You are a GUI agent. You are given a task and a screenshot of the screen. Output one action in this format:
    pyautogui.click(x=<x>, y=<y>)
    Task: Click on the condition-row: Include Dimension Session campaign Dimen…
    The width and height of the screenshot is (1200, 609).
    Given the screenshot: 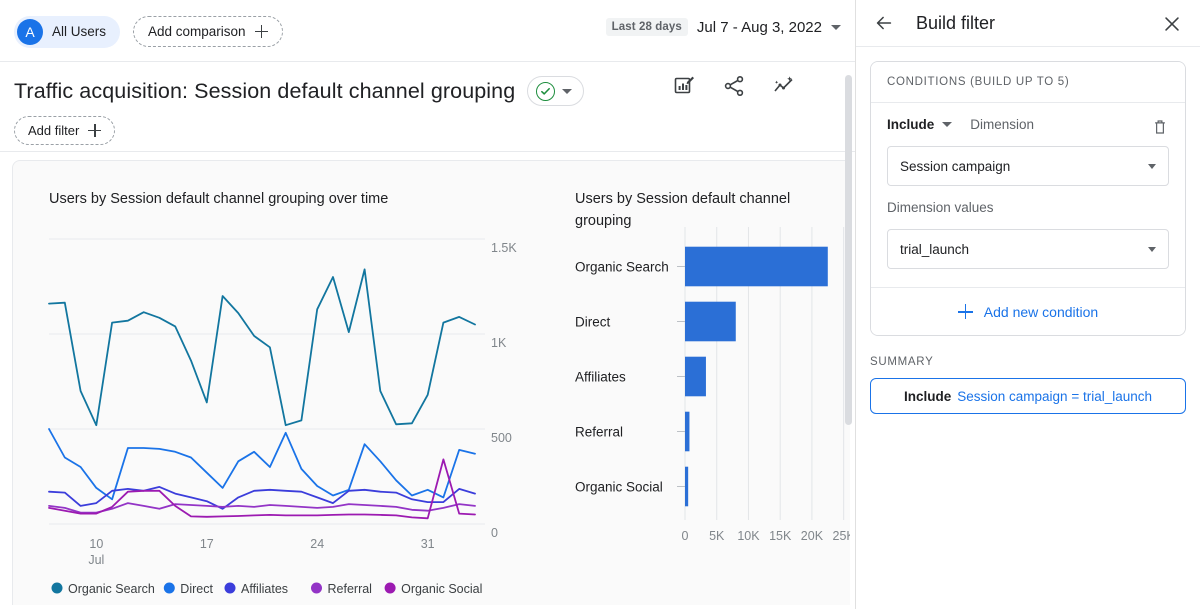 What is the action you would take?
    pyautogui.click(x=1028, y=195)
    